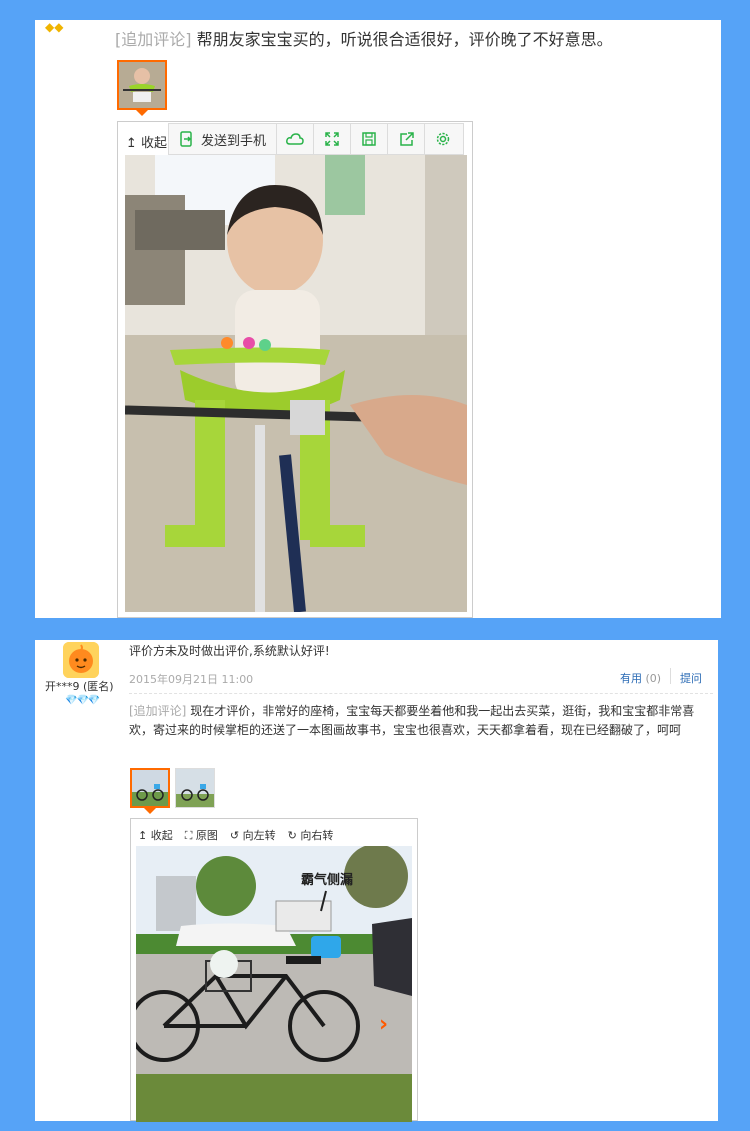  I want to click on settings-button, so click(443, 139).